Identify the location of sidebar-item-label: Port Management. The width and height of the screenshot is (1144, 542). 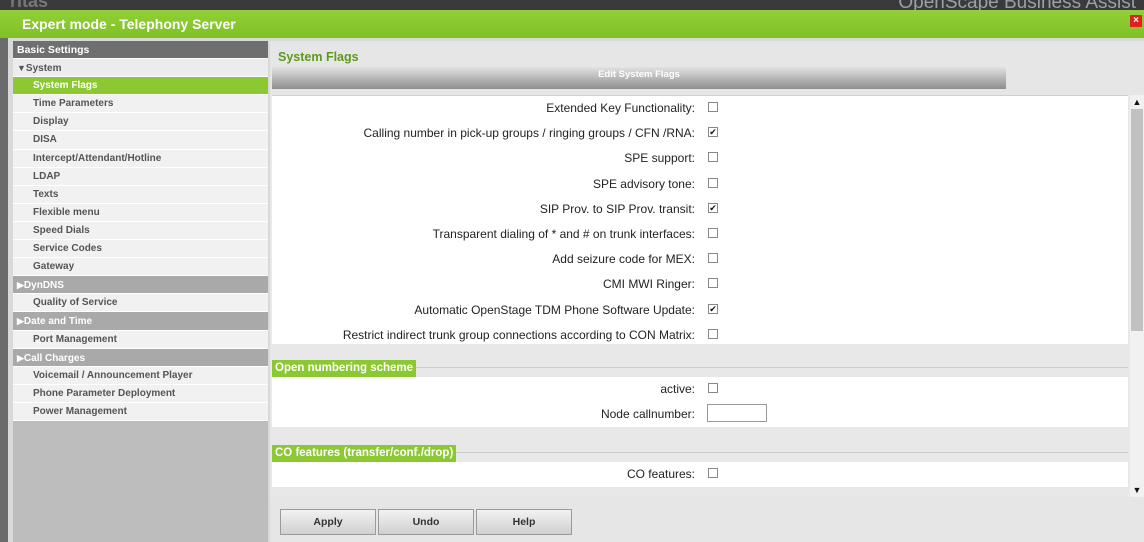
(75, 339).